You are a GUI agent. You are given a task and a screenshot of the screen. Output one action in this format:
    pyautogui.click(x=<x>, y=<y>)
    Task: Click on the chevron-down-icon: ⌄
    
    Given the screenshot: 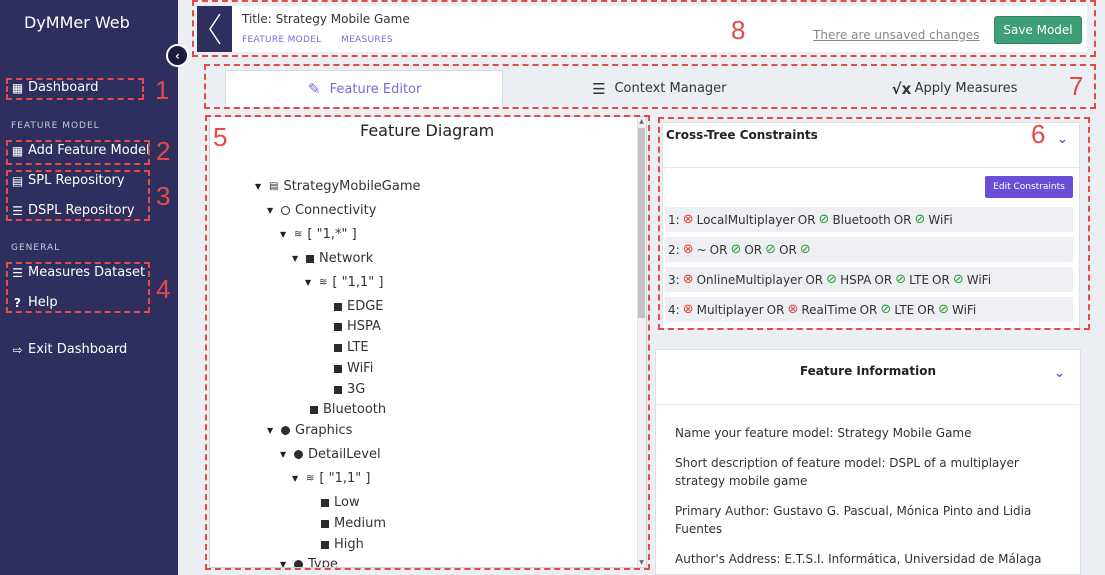 What is the action you would take?
    pyautogui.click(x=1059, y=373)
    